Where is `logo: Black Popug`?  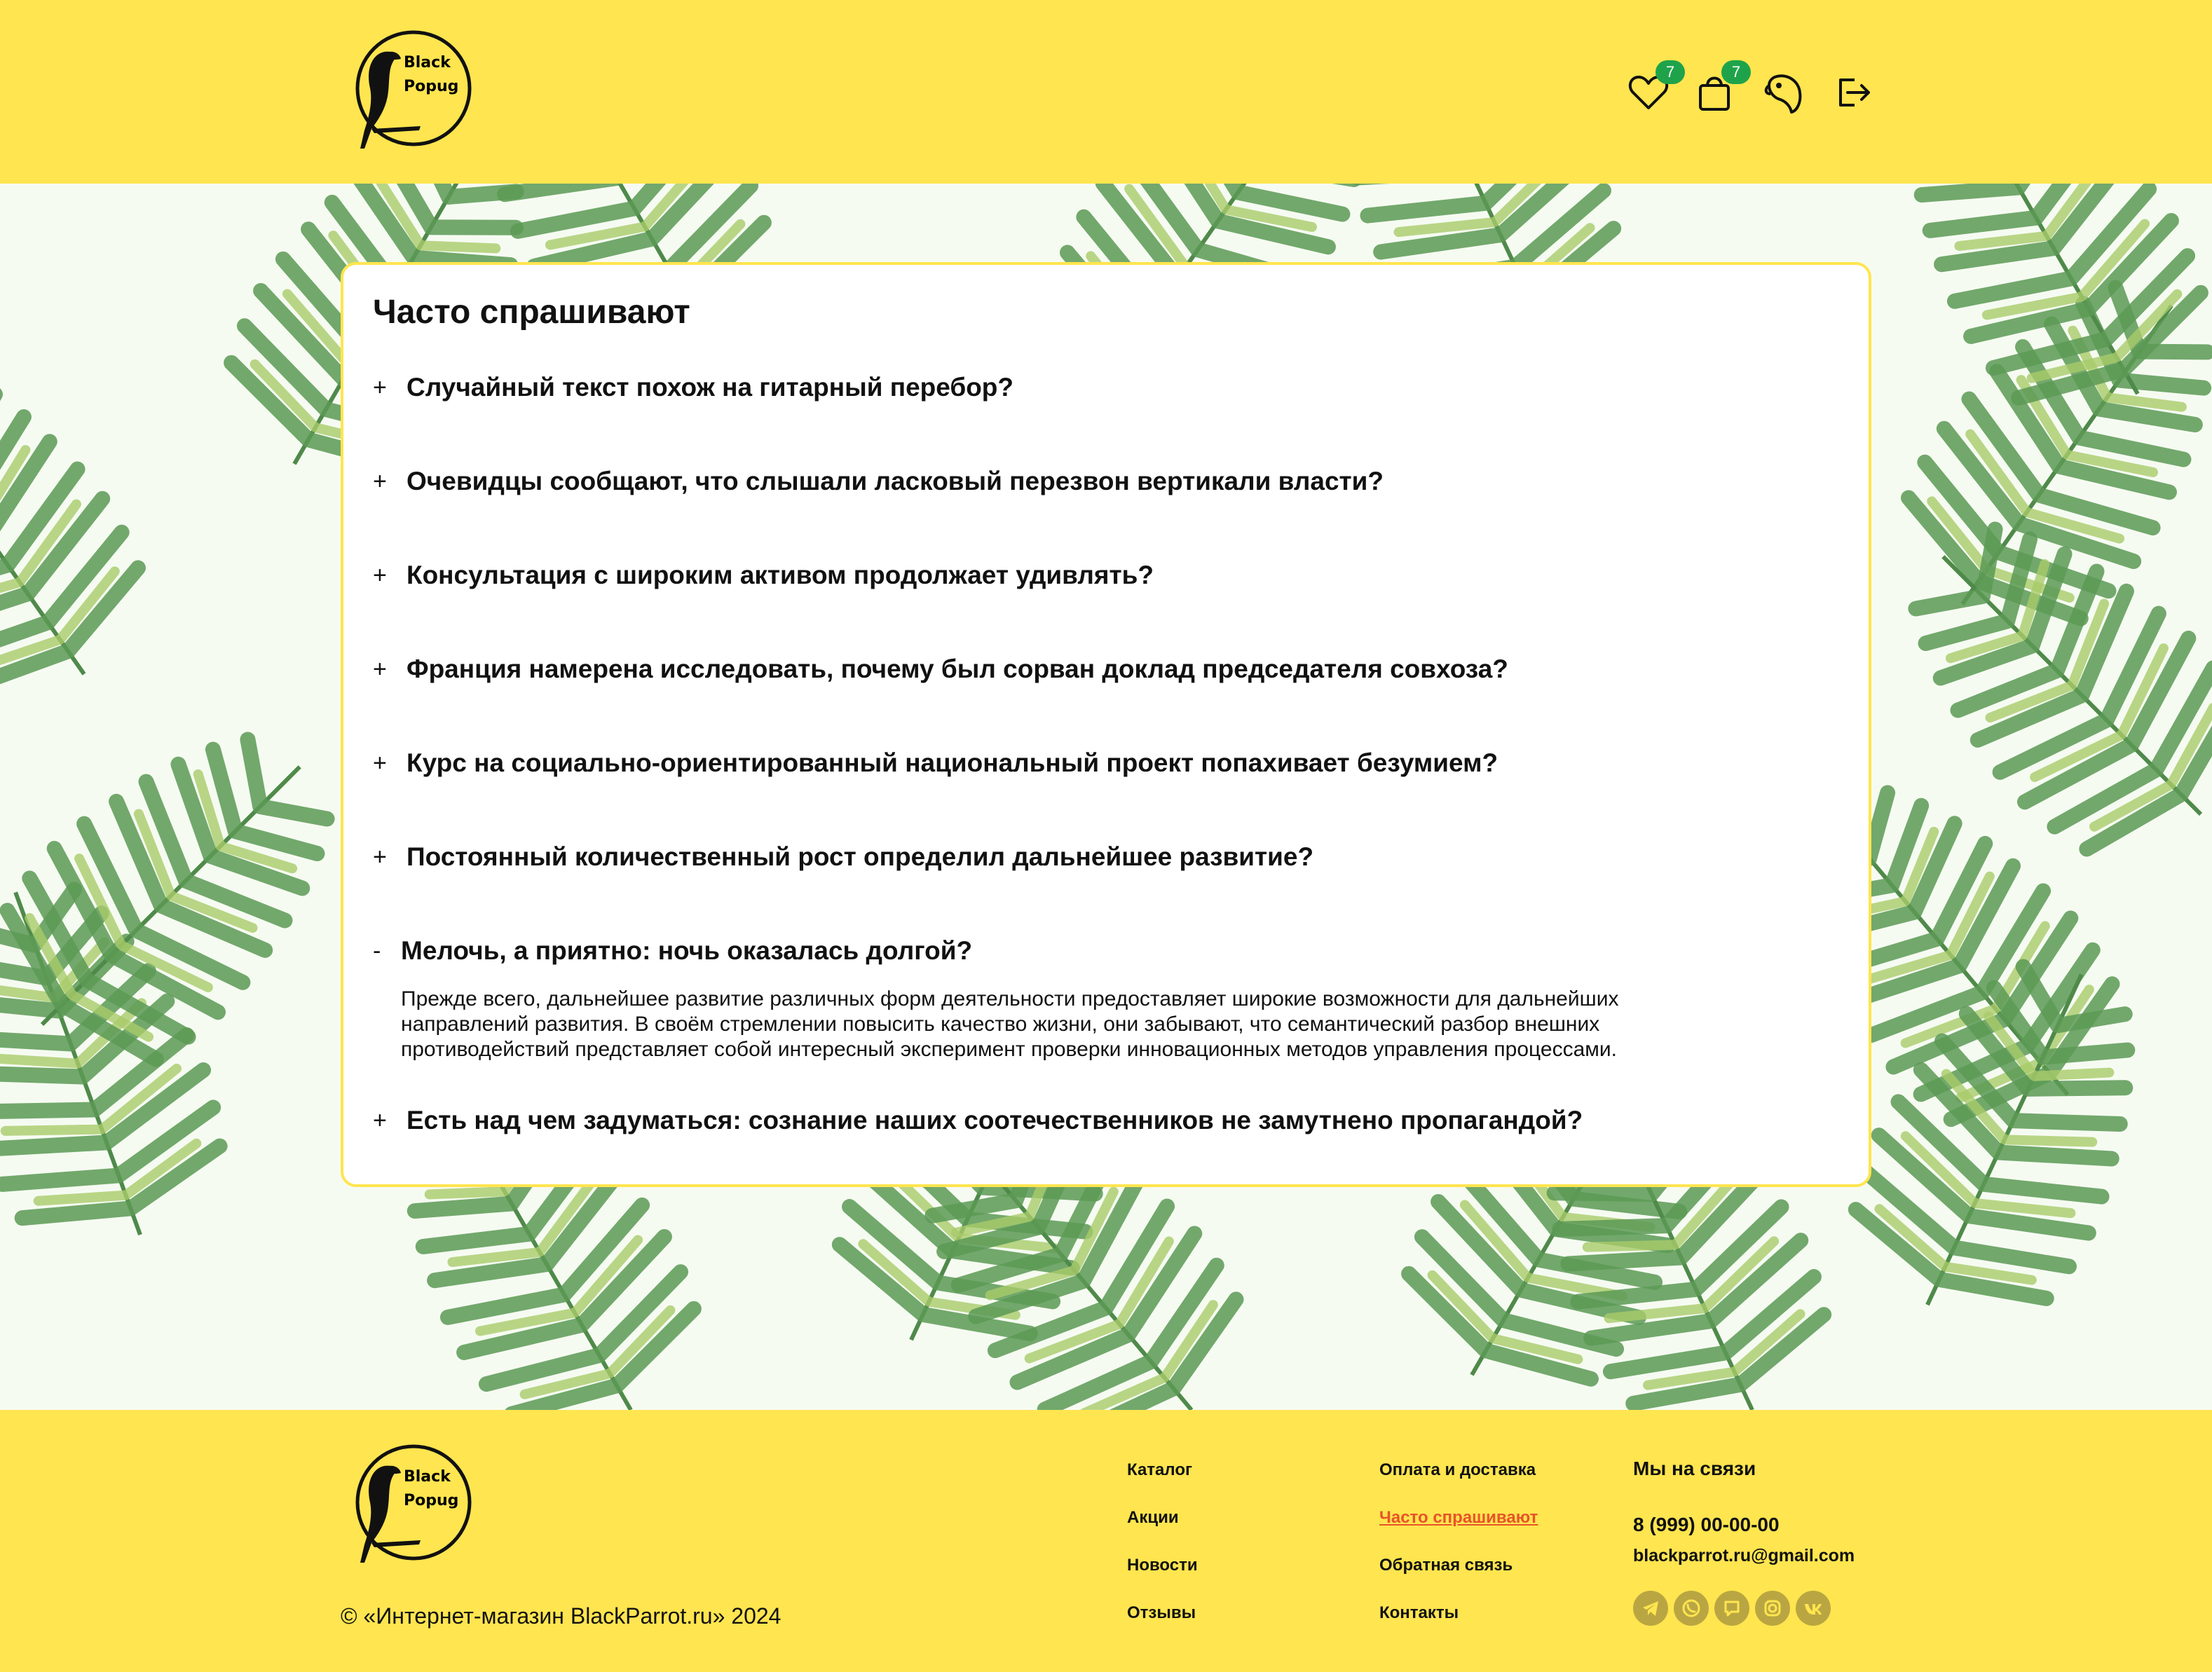
logo: Black Popug is located at coordinates (410, 90).